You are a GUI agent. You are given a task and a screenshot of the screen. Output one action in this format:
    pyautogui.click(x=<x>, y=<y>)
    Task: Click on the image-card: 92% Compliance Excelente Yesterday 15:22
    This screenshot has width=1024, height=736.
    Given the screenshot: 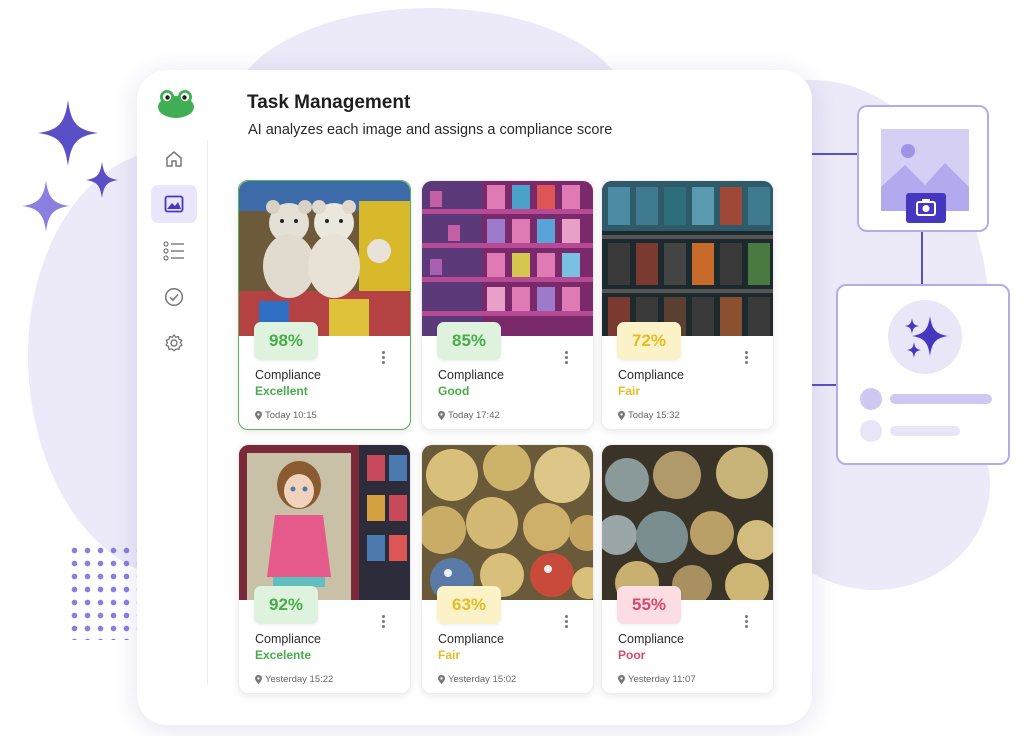 What is the action you would take?
    pyautogui.click(x=324, y=569)
    